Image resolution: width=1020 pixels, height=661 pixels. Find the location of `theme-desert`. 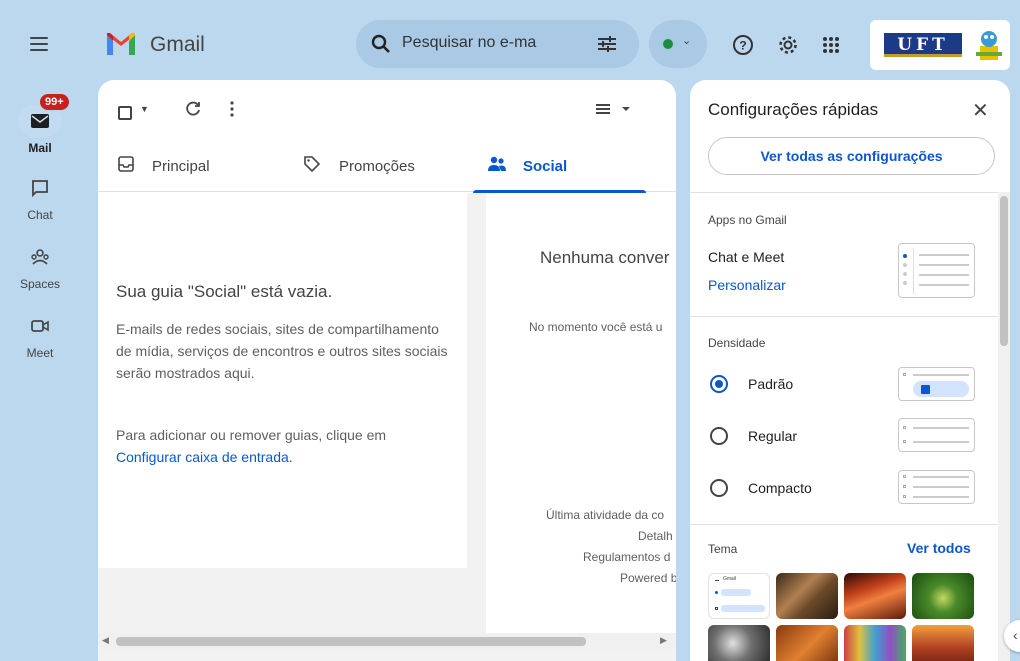

theme-desert is located at coordinates (943, 643).